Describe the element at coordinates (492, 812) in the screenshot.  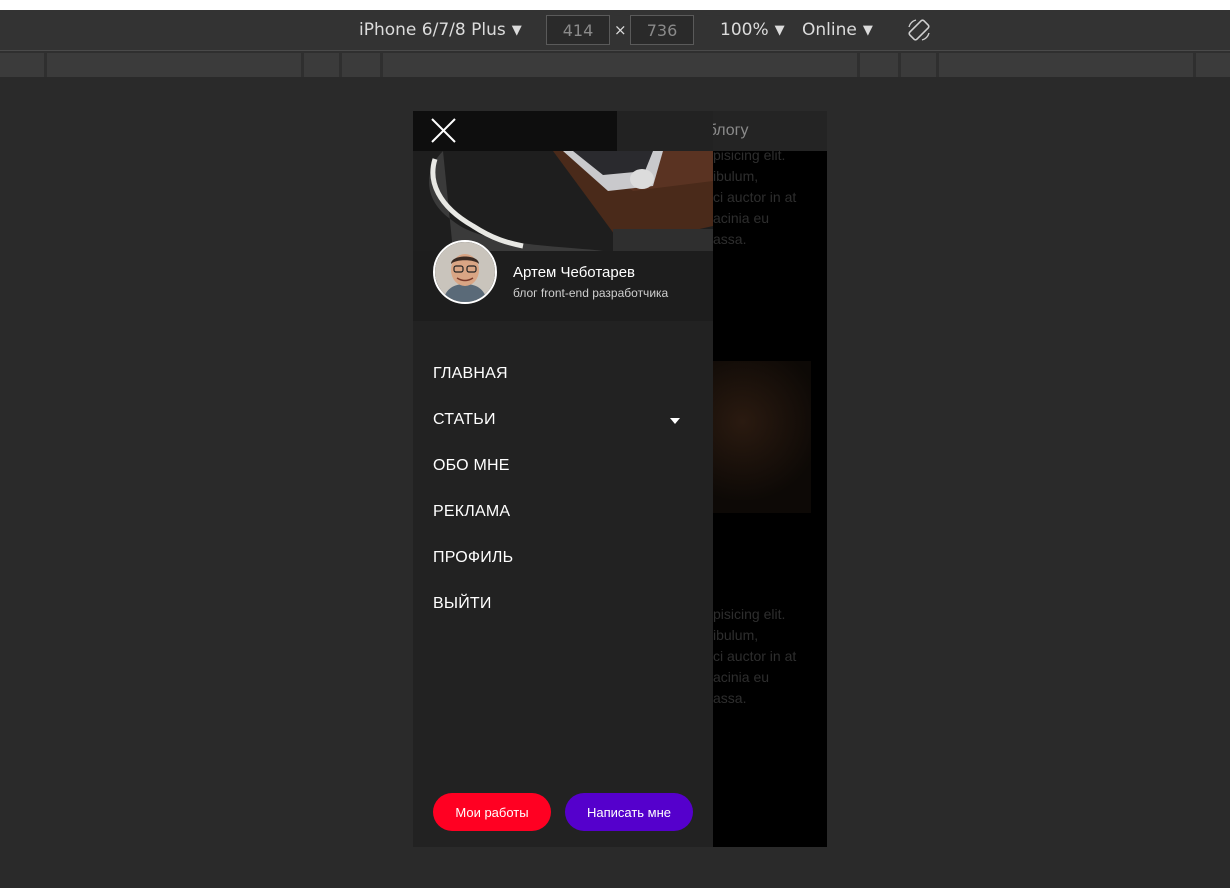
I see `my-works-button: Мои работы` at that location.